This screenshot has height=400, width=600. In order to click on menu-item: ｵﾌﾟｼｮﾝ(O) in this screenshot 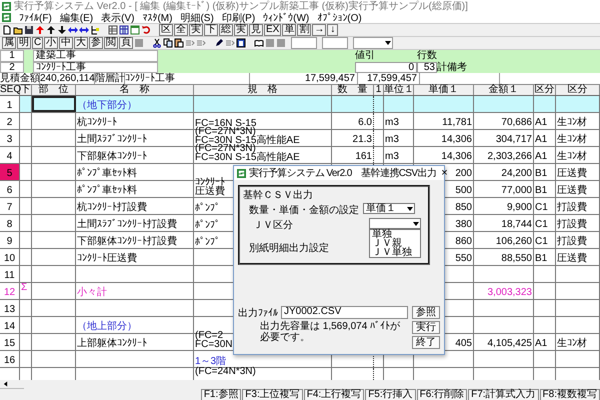, I will do `click(339, 18)`.